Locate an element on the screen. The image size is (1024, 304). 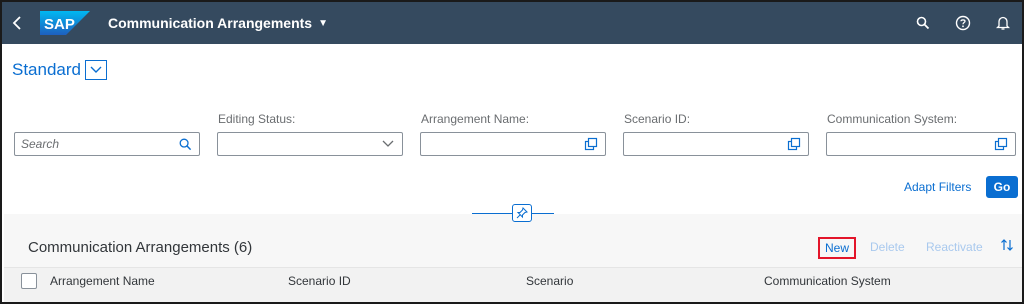
help-icon is located at coordinates (963, 23).